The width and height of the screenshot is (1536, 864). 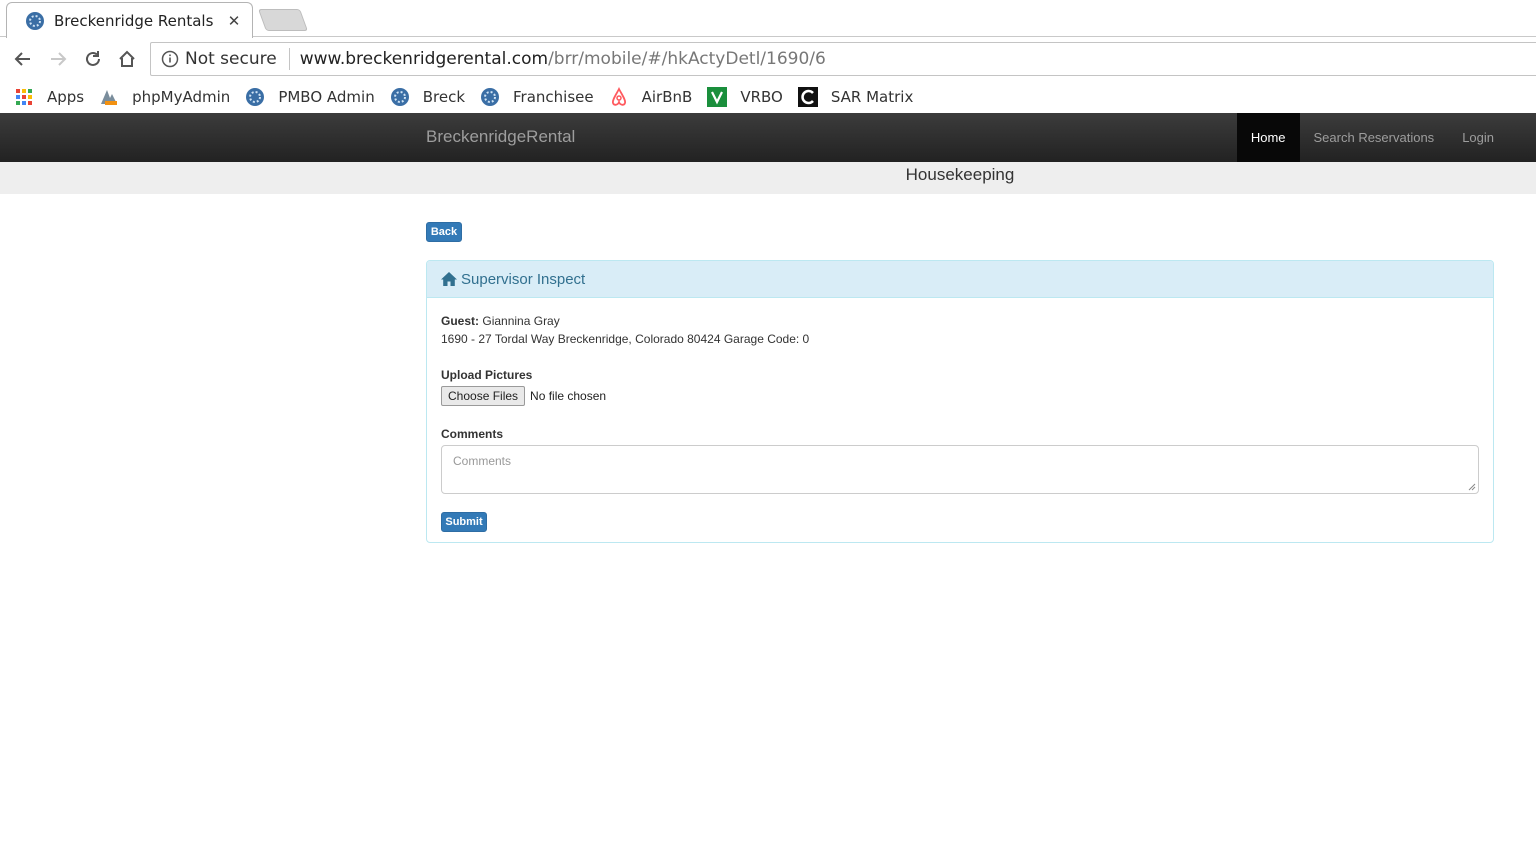 I want to click on new-tab-button, so click(x=283, y=20).